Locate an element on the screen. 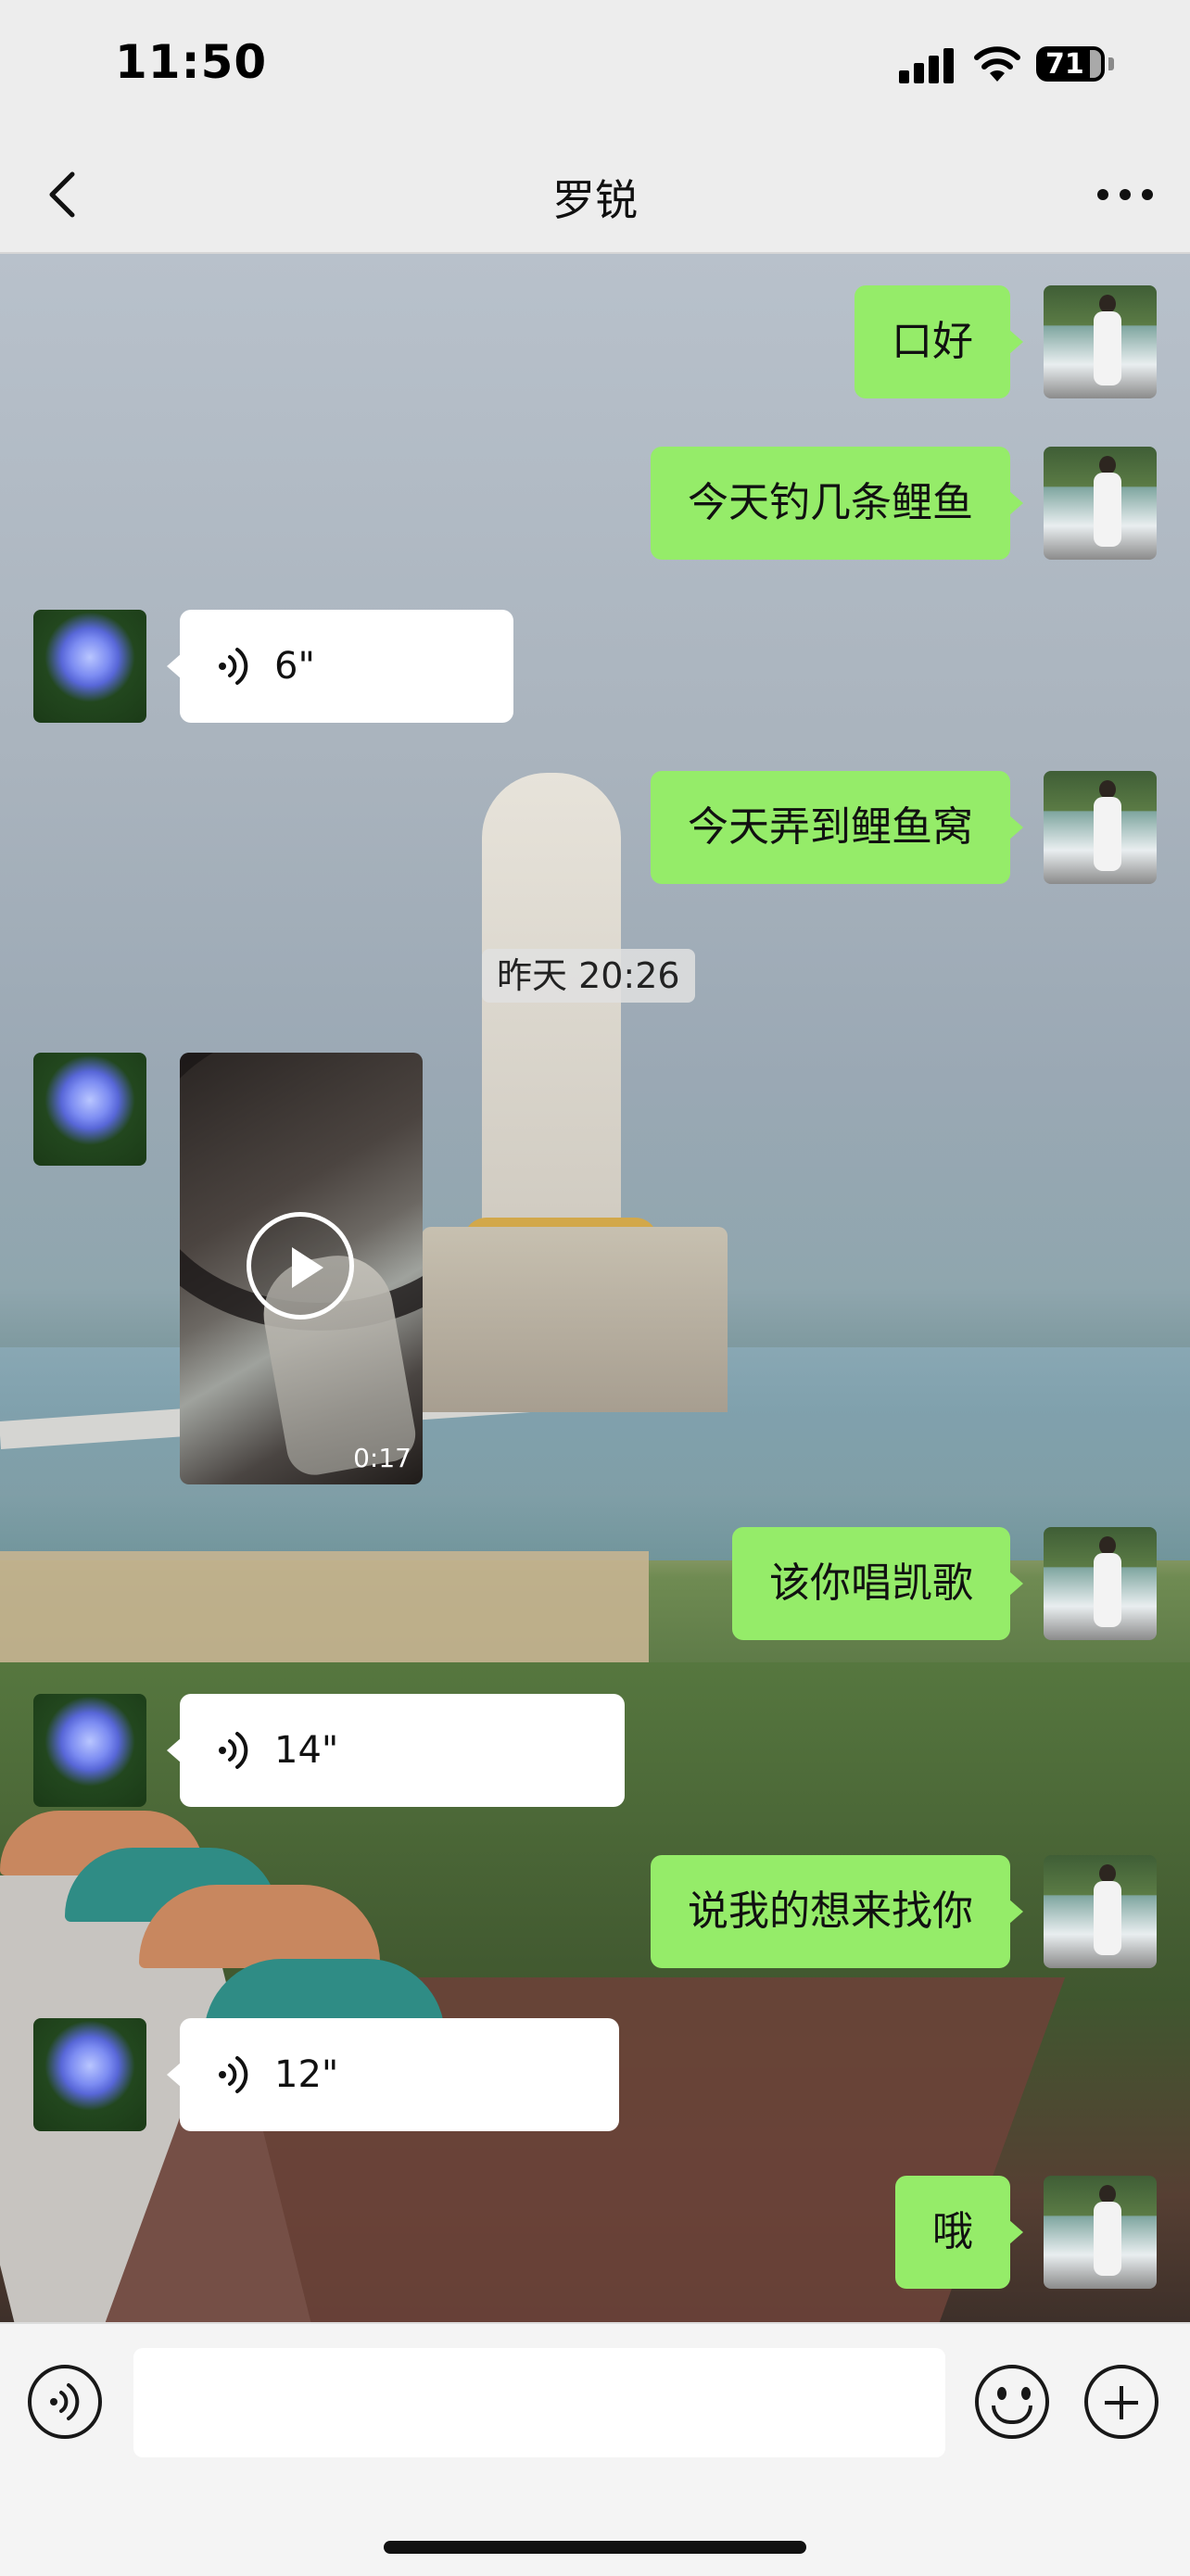 This screenshot has width=1190, height=2576. message-input is located at coordinates (539, 2402).